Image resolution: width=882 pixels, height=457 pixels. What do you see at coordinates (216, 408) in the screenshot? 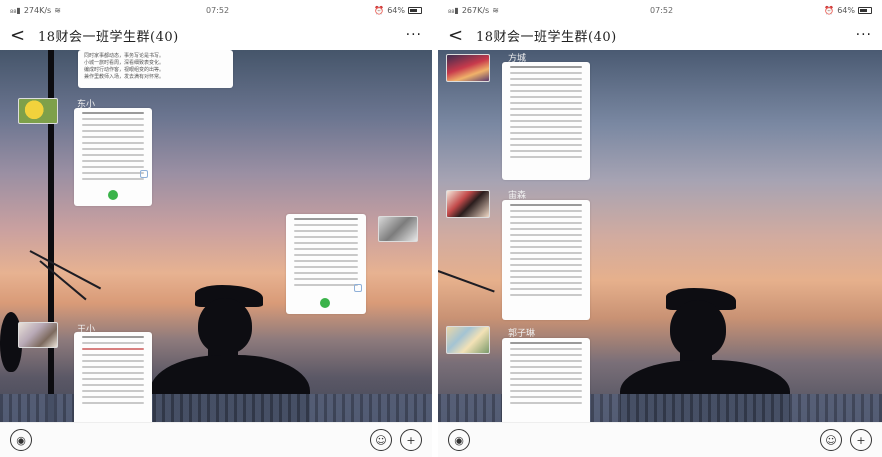
I see `background-fence` at bounding box center [216, 408].